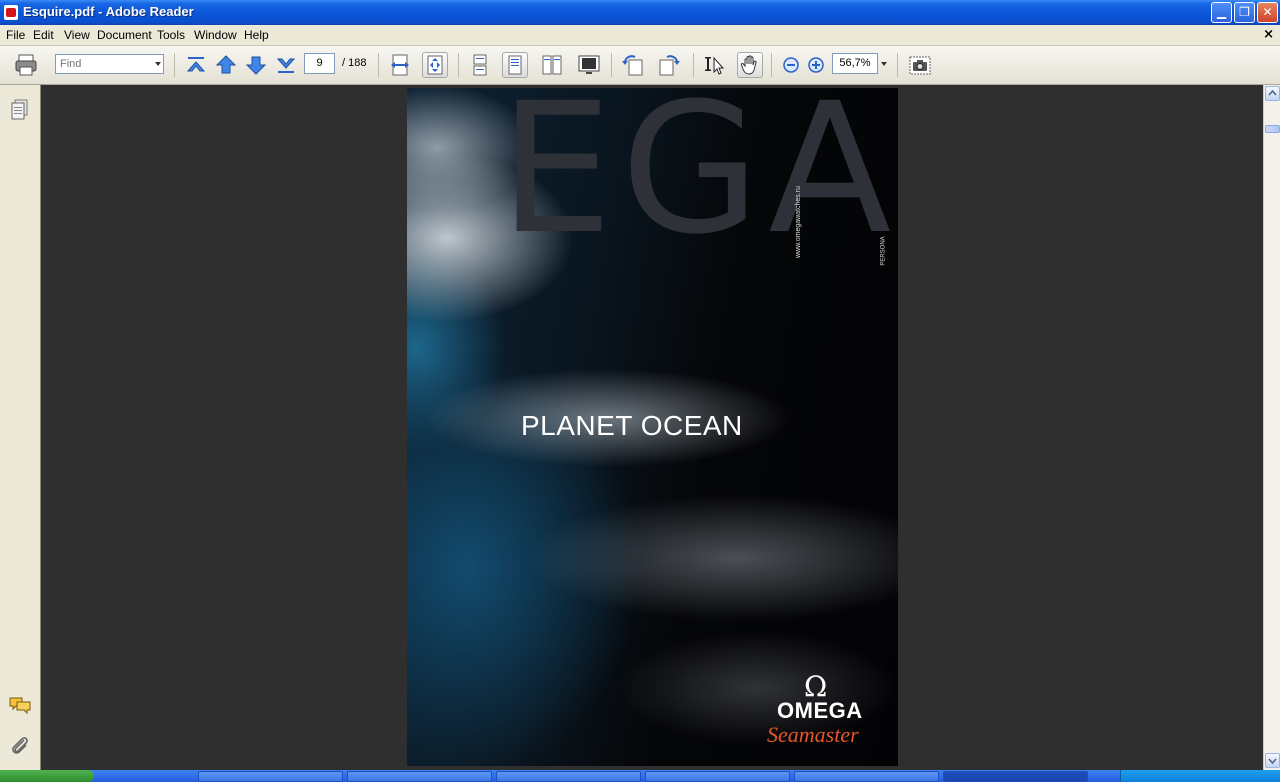 The image size is (1280, 782). Describe the element at coordinates (480, 65) in the screenshot. I see `single-page-icon` at that location.